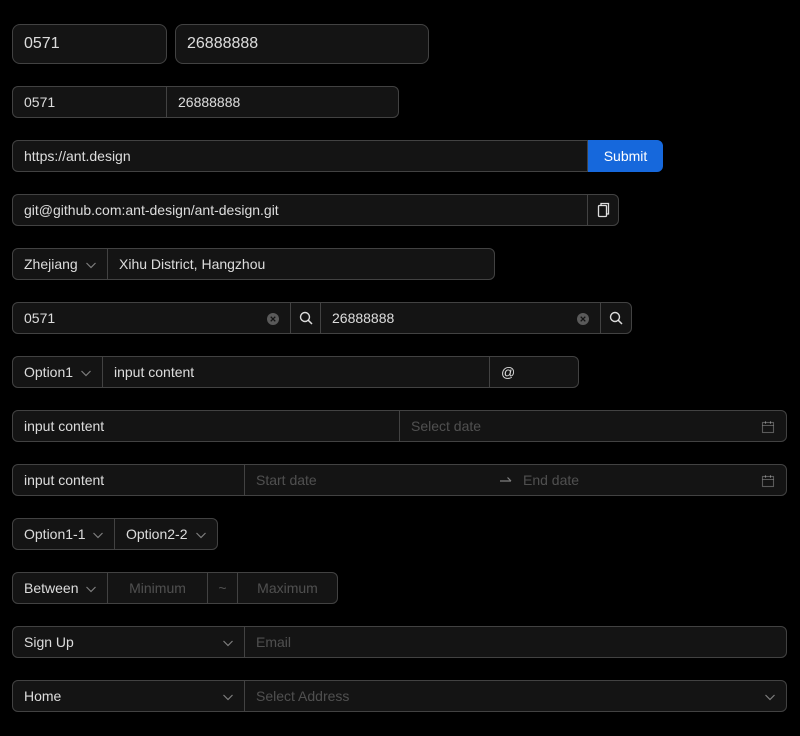 The image size is (800, 736). Describe the element at coordinates (506, 479) in the screenshot. I see `swap-arrow-icon` at that location.